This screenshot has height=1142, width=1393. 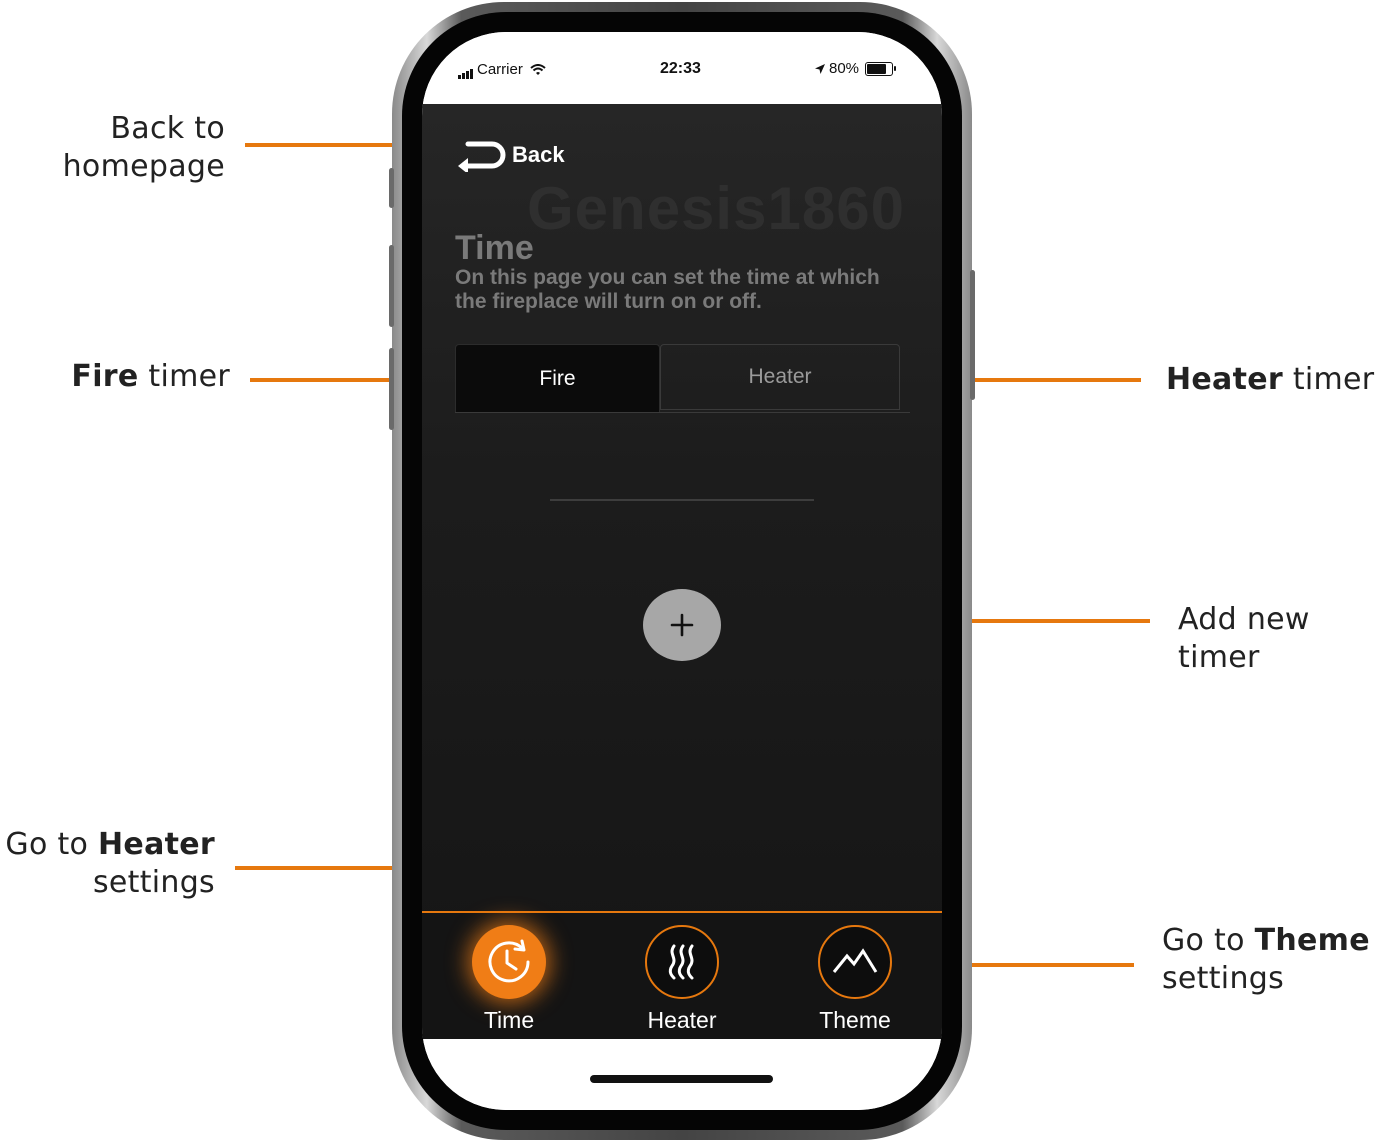 I want to click on tab-heater: Heater, so click(x=780, y=377).